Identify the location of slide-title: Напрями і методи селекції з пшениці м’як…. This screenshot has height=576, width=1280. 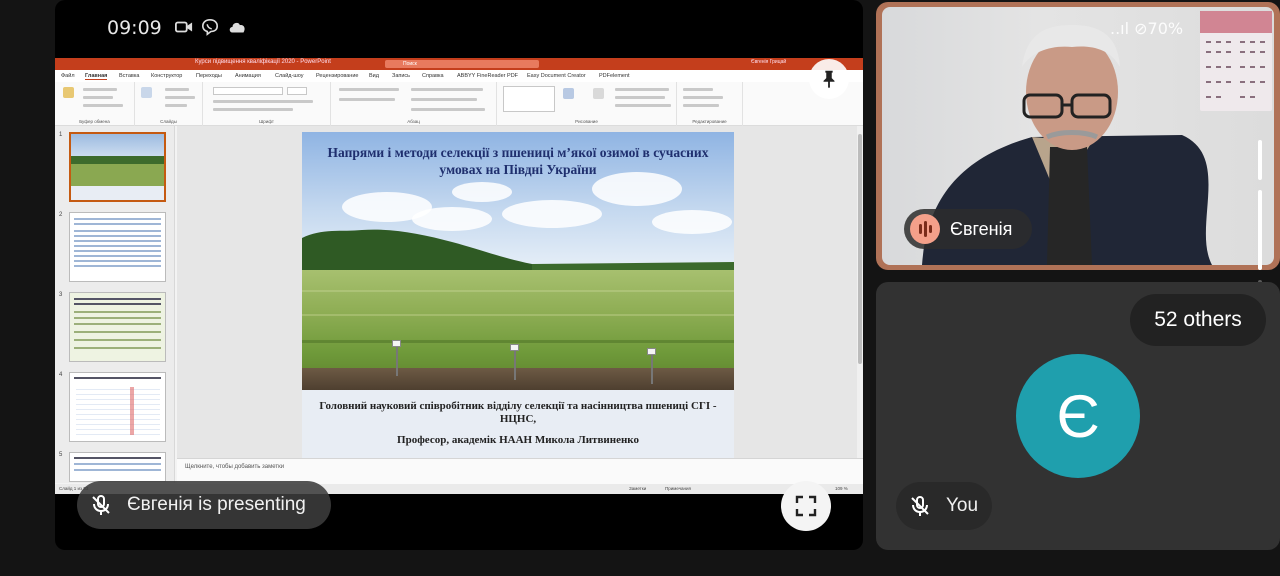
(518, 161).